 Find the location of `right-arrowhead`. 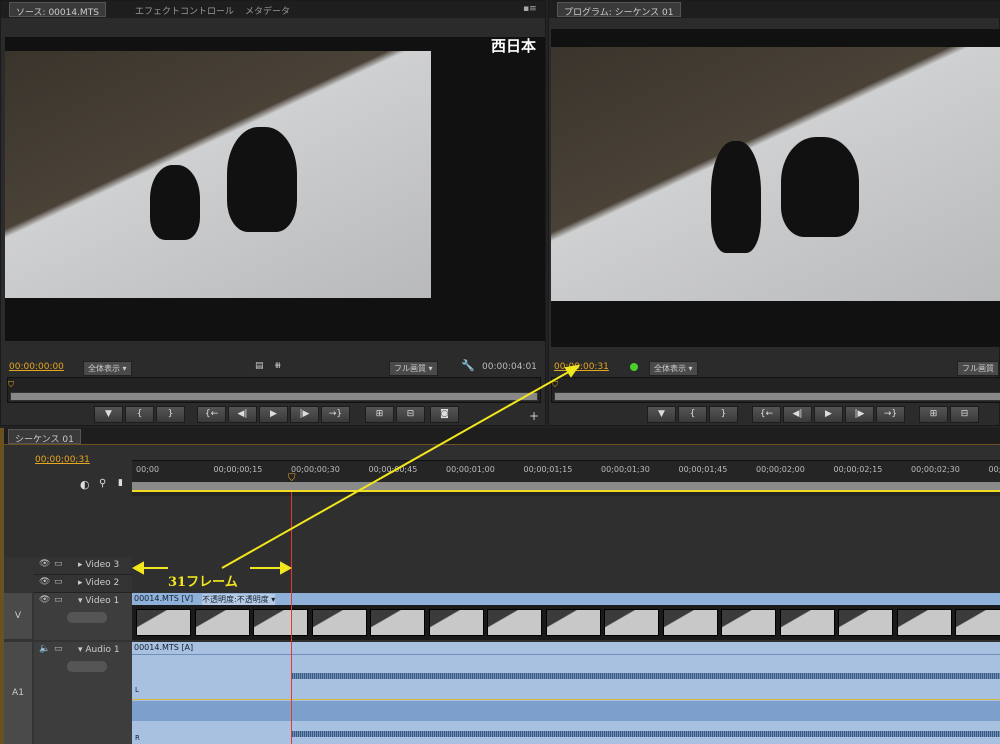

right-arrowhead is located at coordinates (286, 568).